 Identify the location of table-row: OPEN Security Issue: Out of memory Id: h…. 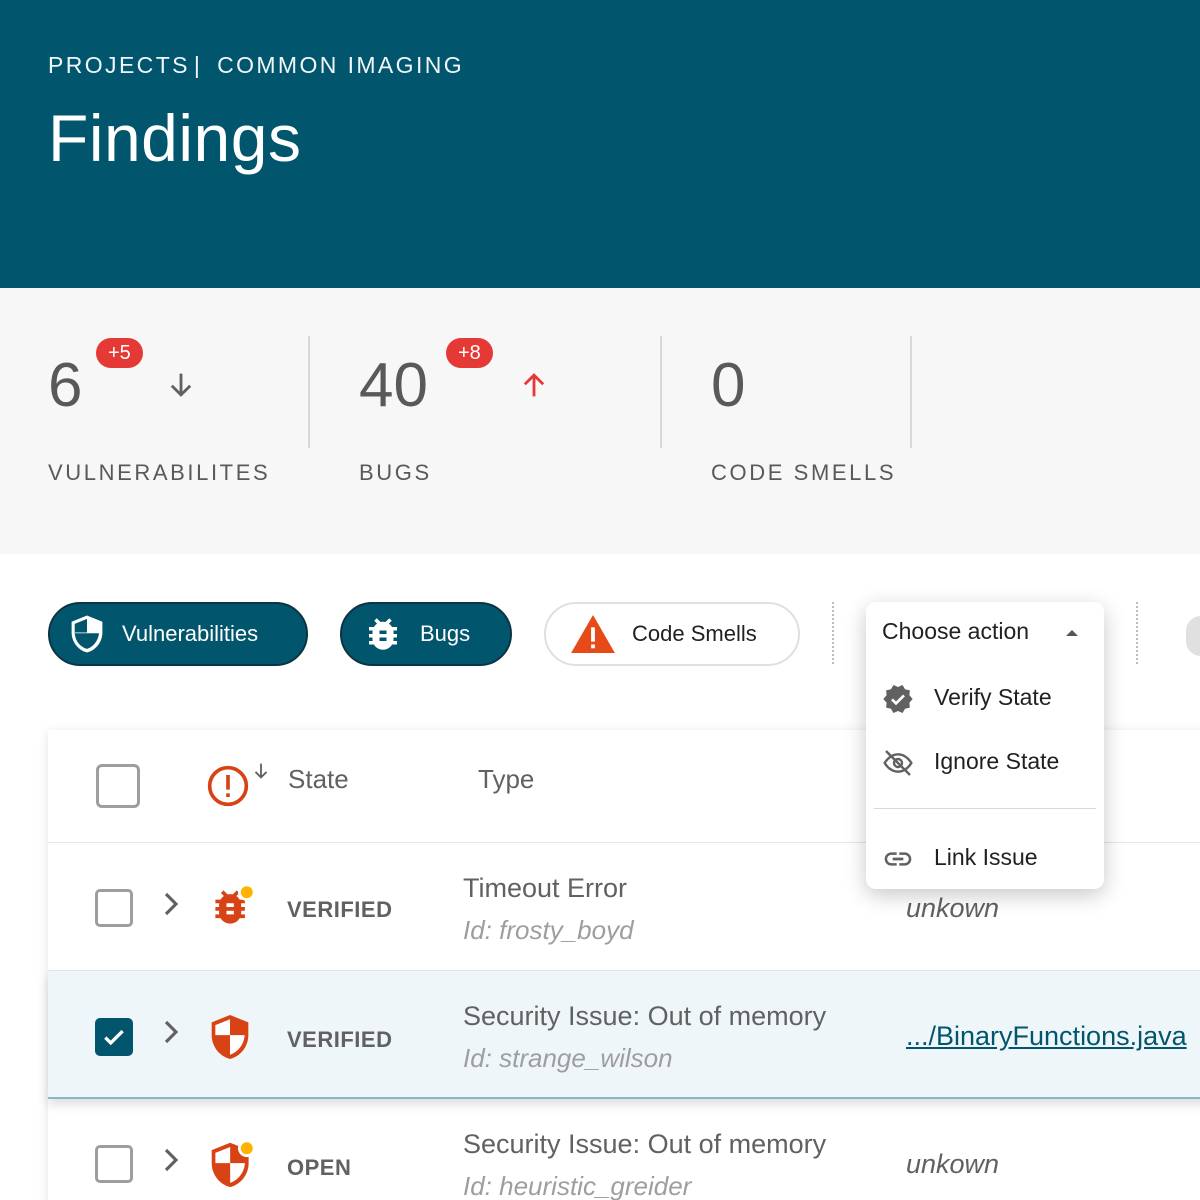
(624, 1149).